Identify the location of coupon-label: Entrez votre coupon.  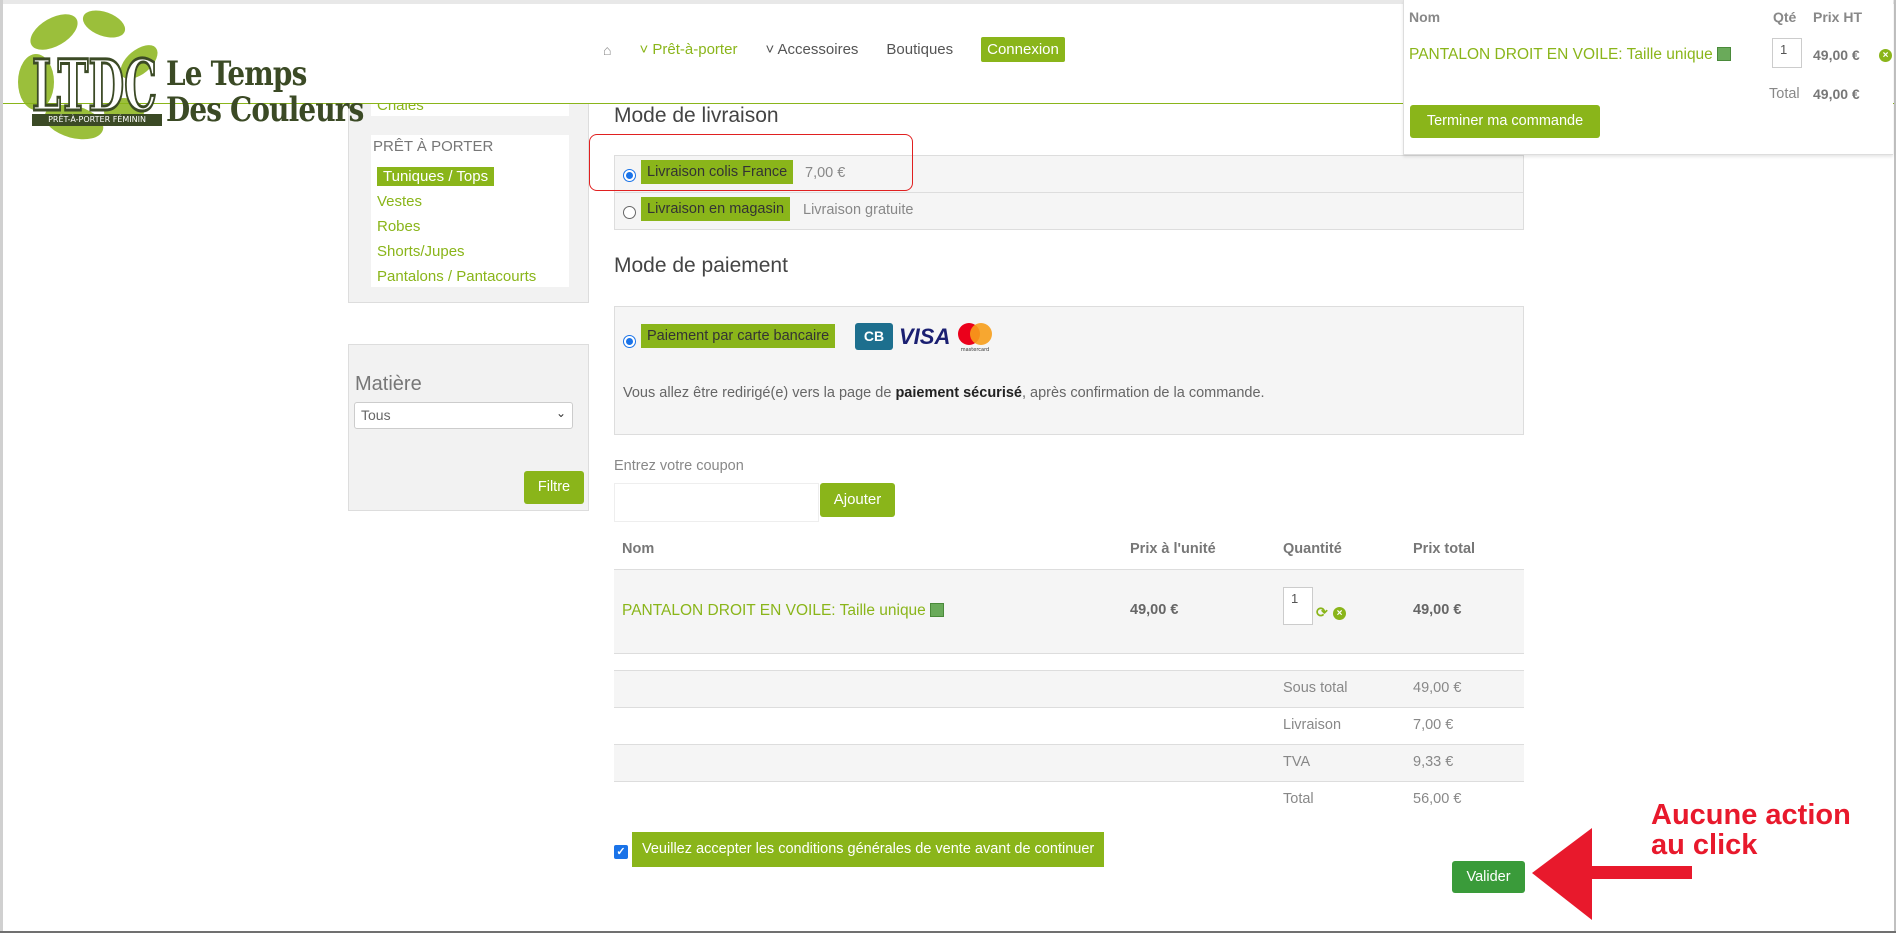
(679, 466).